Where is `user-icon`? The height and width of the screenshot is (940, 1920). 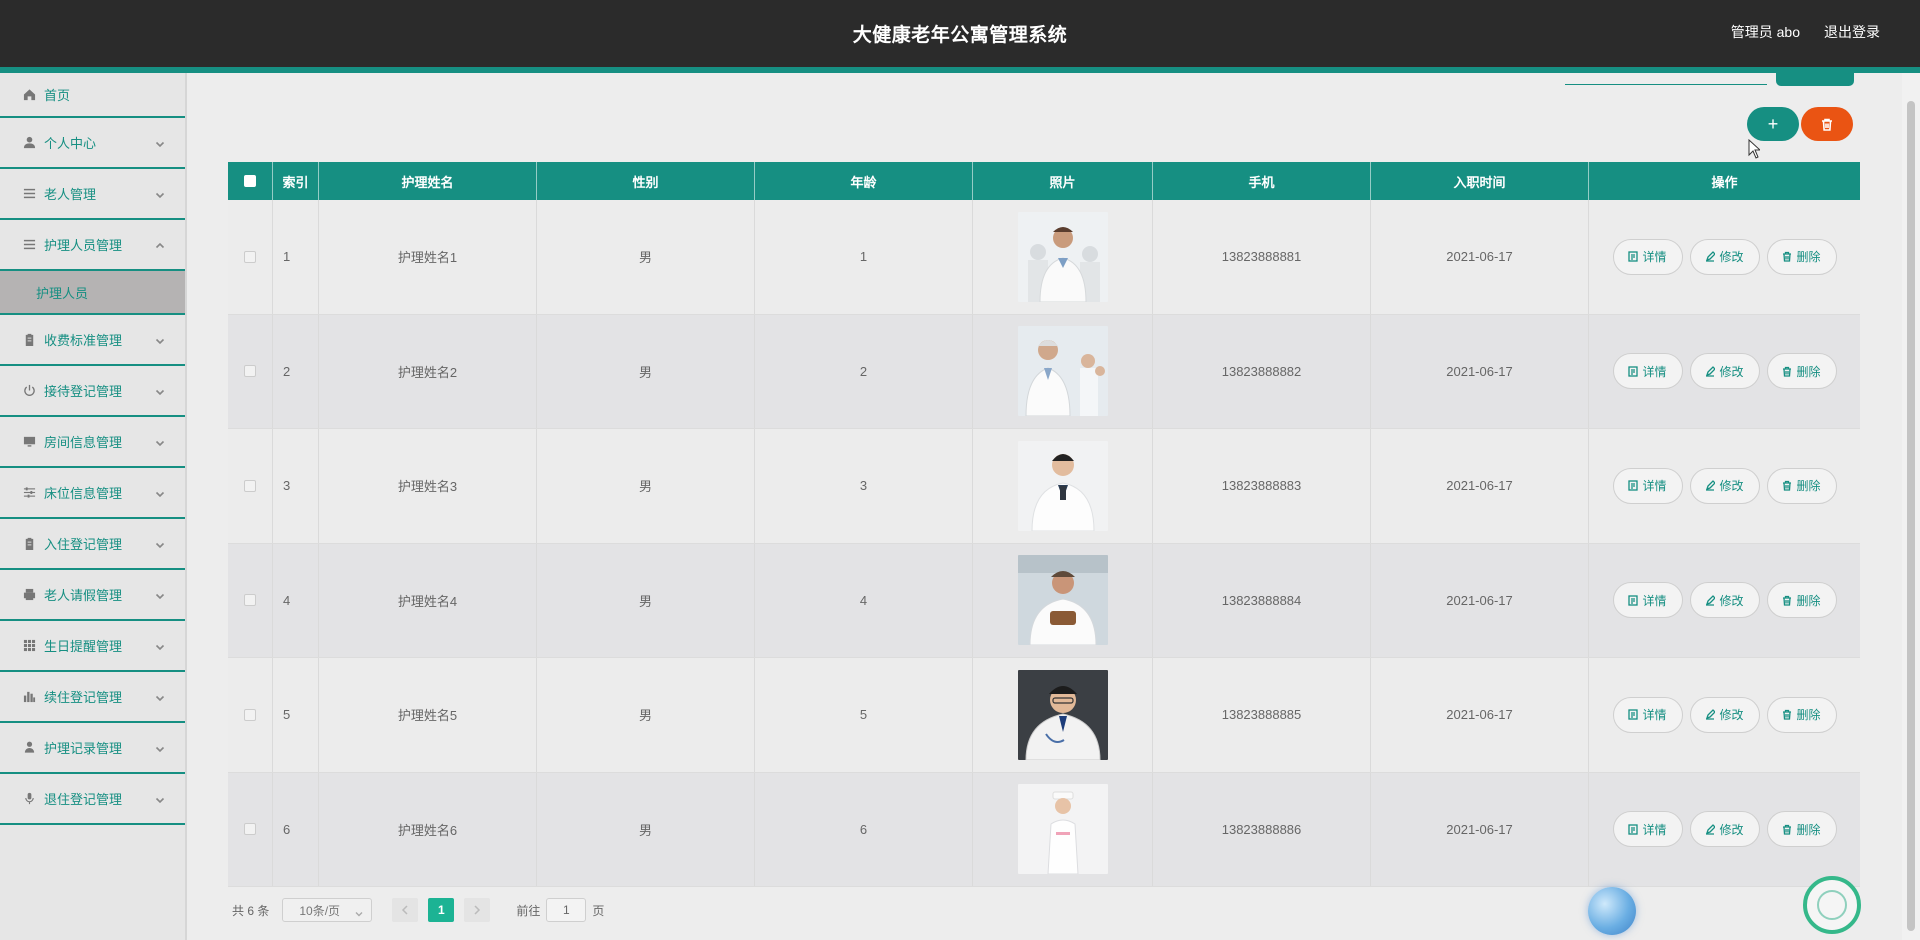 user-icon is located at coordinates (29, 143).